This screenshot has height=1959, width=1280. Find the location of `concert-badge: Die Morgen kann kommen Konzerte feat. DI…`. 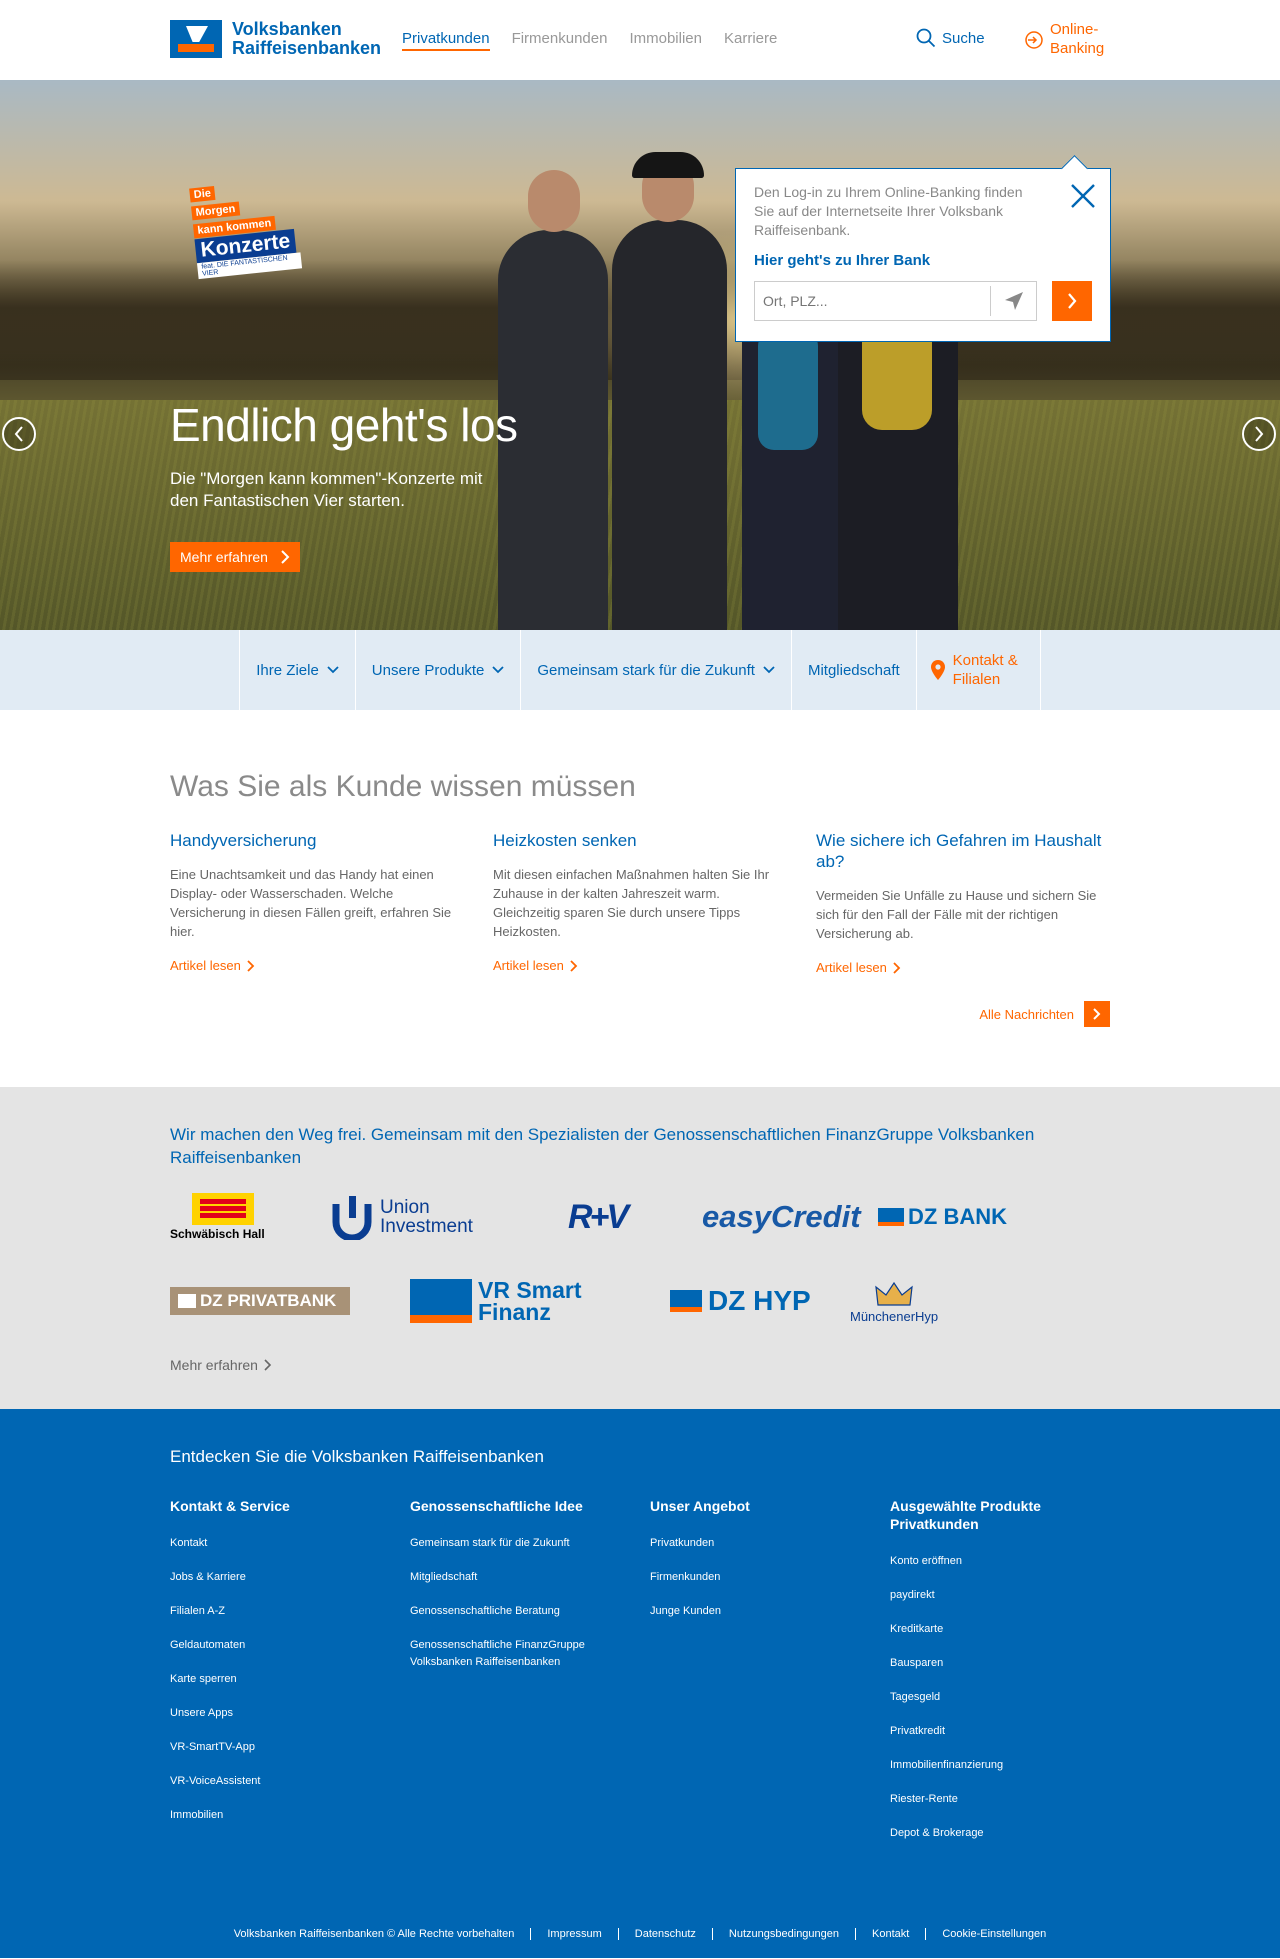

concert-badge: Die Morgen kann kommen Konzerte feat. DI… is located at coordinates (246, 227).